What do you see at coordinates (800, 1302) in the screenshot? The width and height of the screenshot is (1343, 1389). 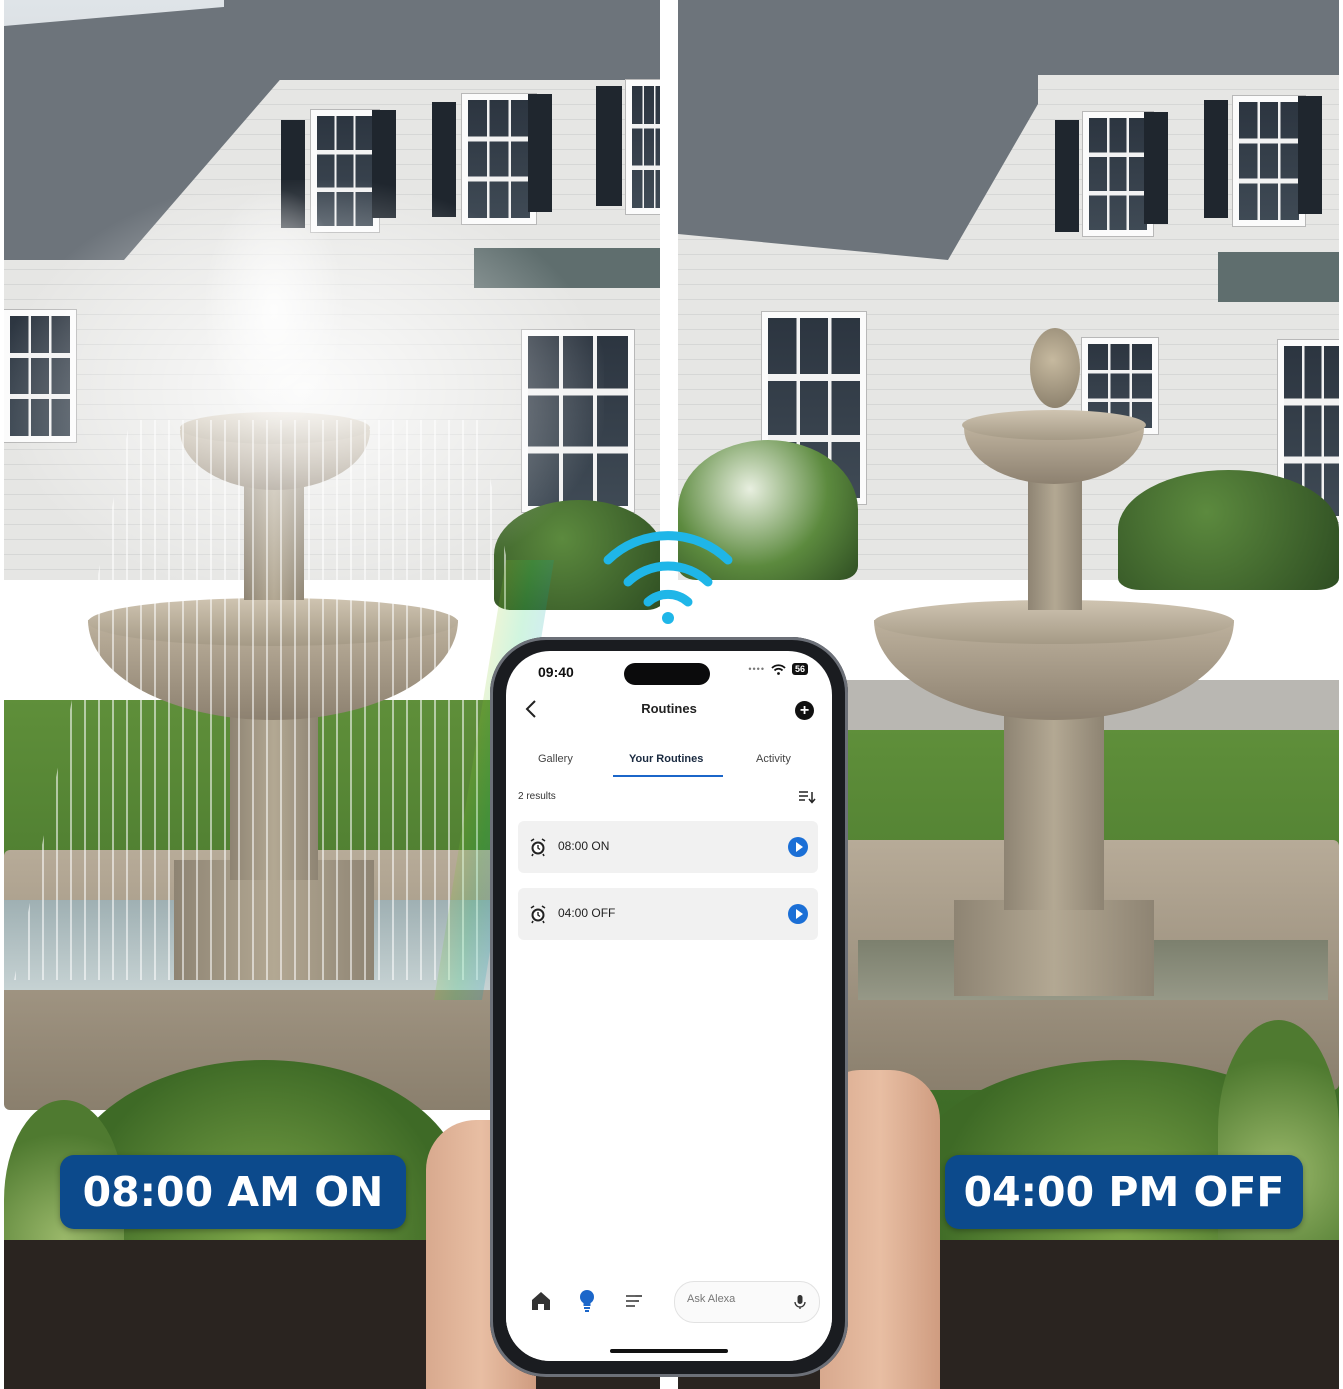 I see `microphone-icon` at bounding box center [800, 1302].